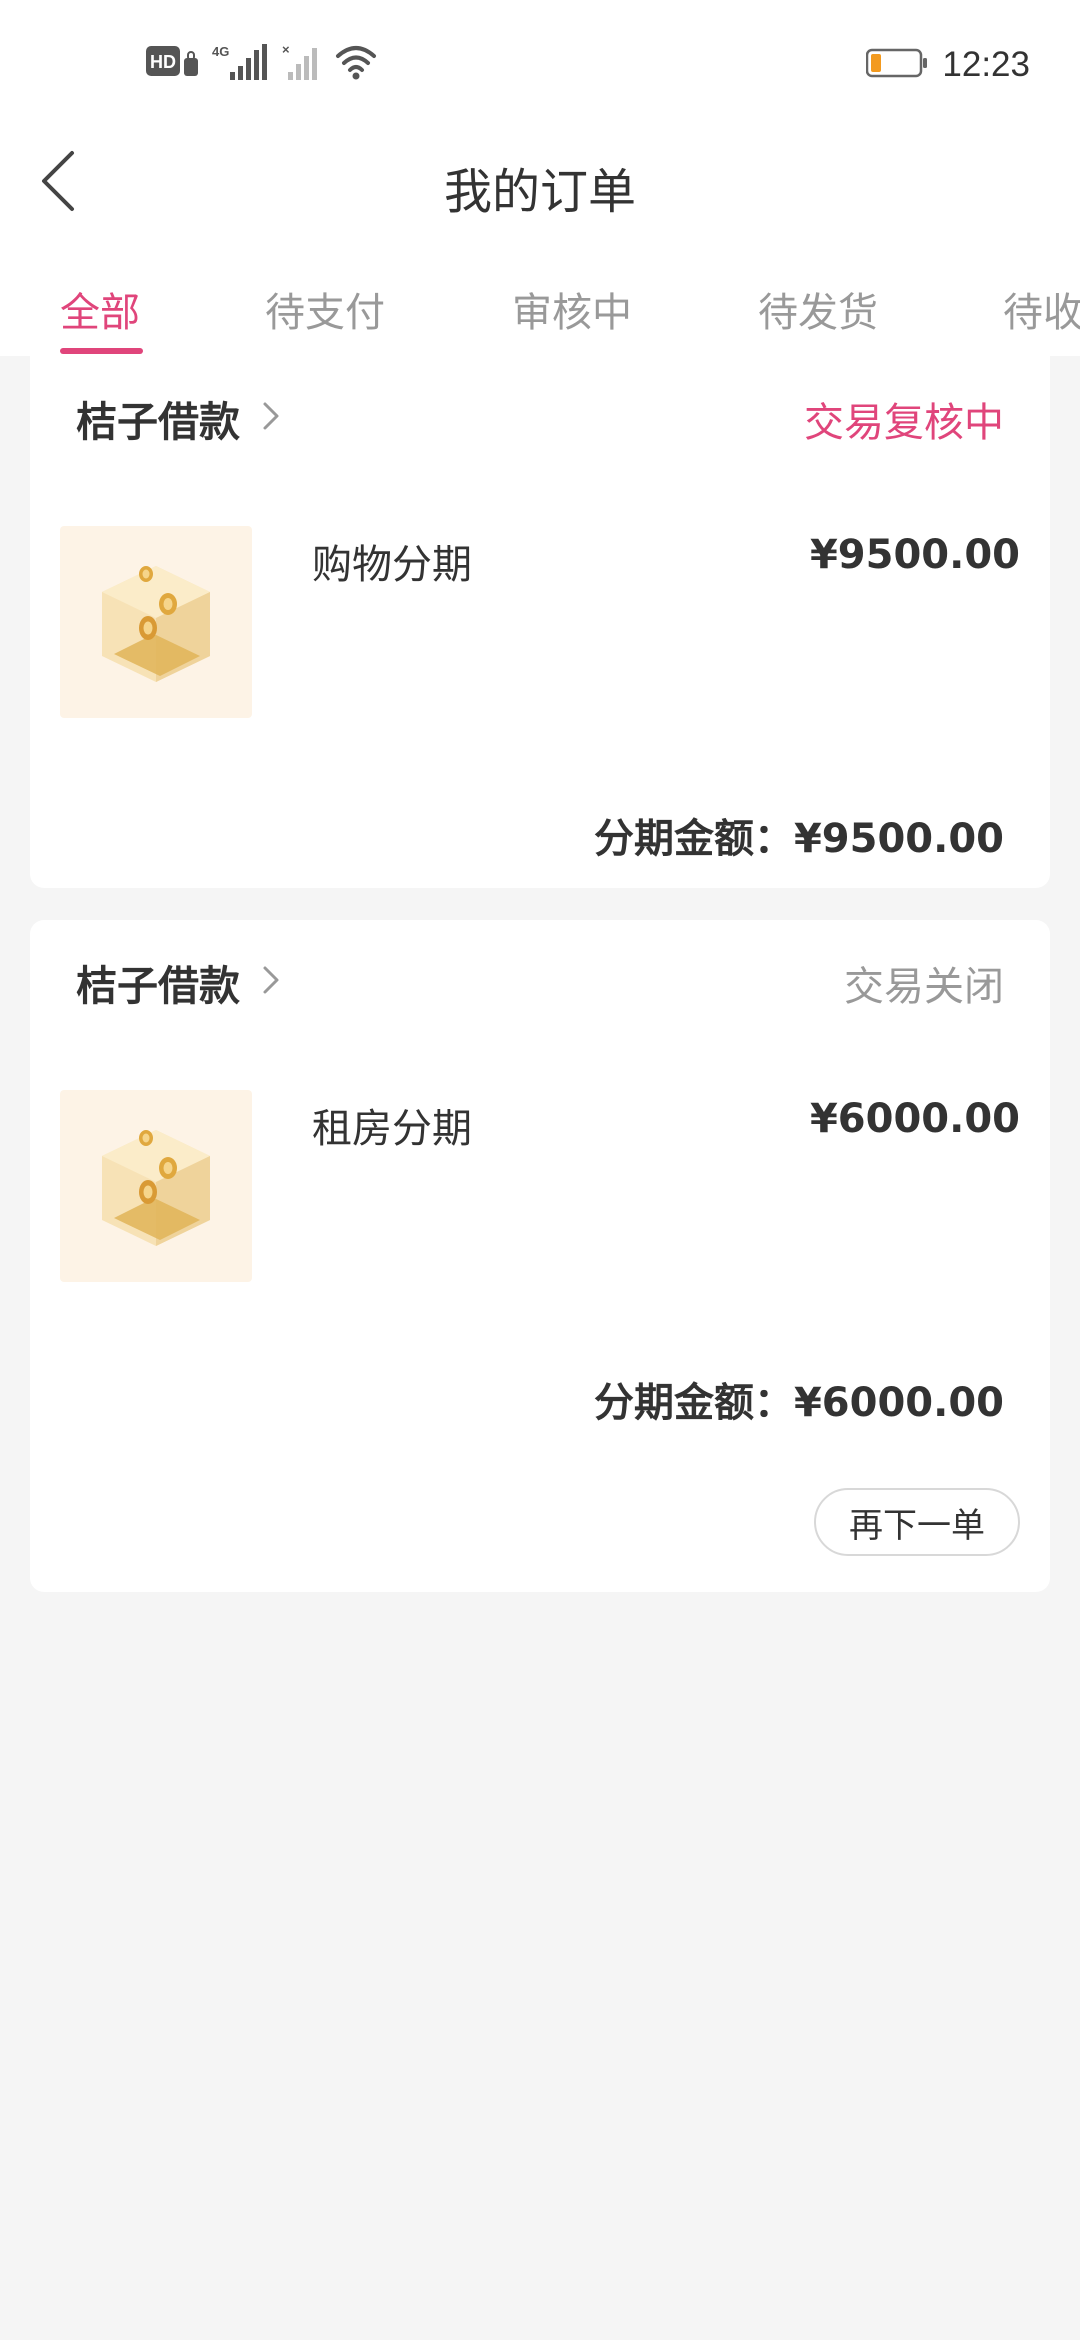 The width and height of the screenshot is (1080, 2340). I want to click on product-name: 购物分期, so click(392, 565).